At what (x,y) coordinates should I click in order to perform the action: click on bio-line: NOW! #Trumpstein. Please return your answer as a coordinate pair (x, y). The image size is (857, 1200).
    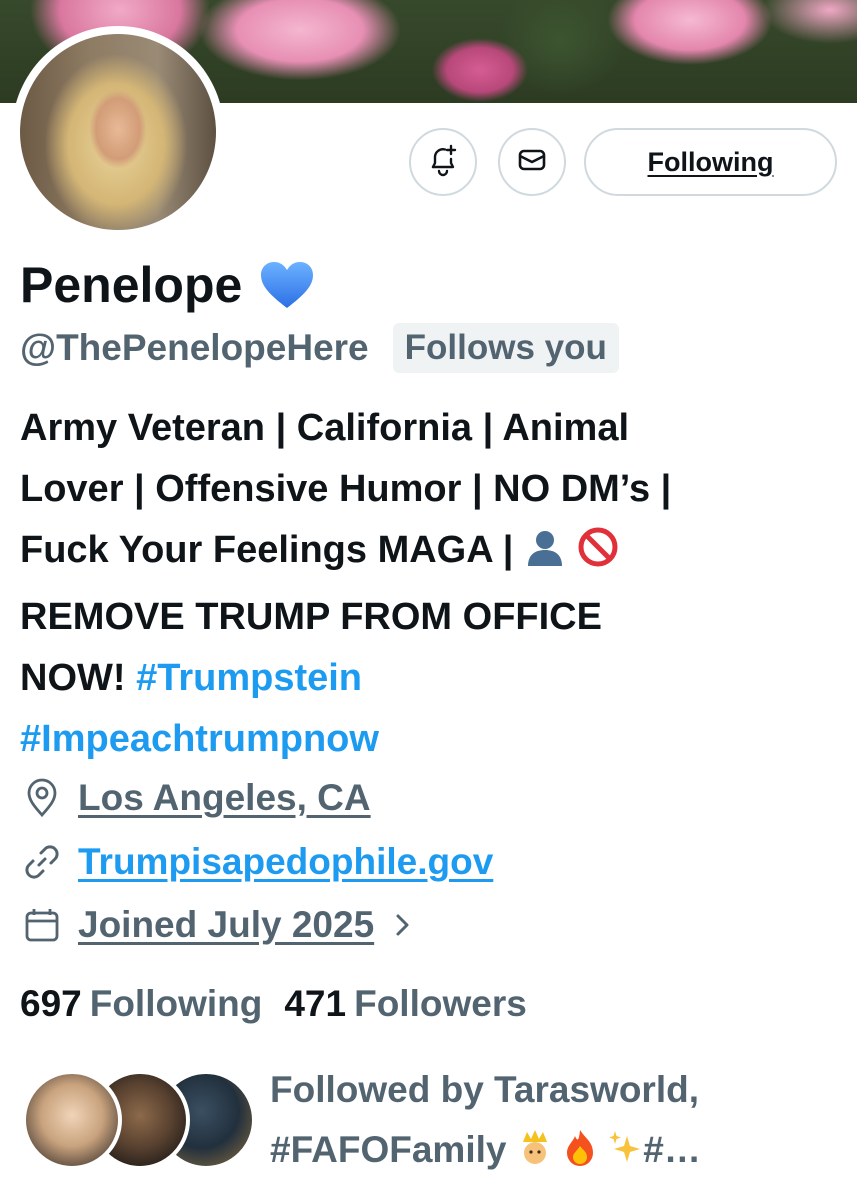
    Looking at the image, I should click on (191, 678).